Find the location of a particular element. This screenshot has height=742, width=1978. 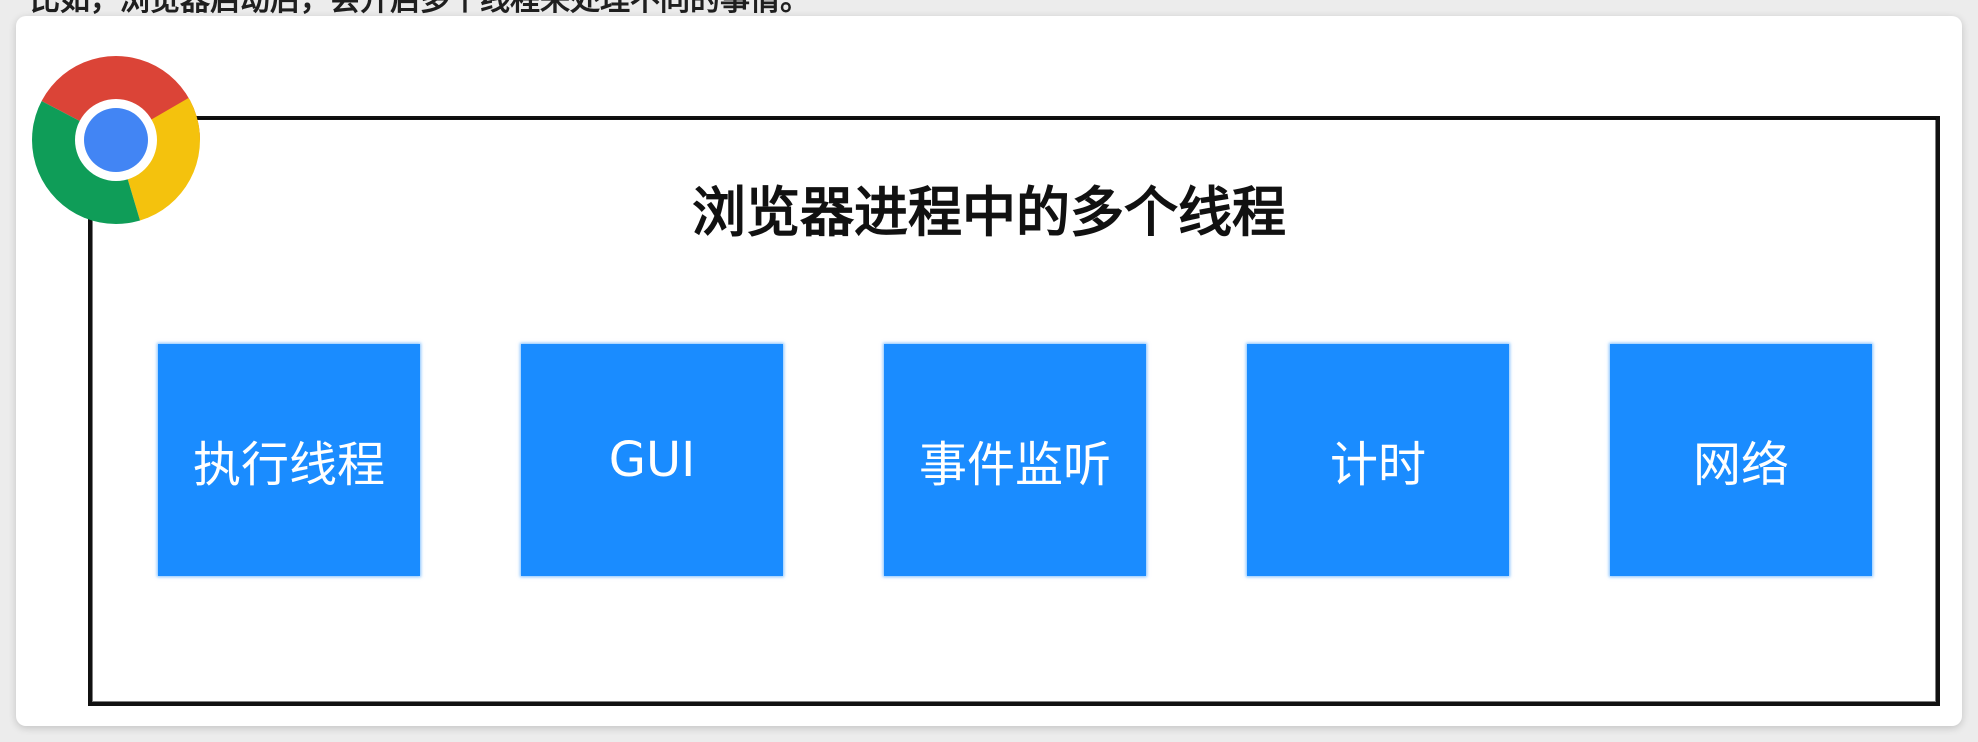

thread-label: GUI is located at coordinates (652, 460).